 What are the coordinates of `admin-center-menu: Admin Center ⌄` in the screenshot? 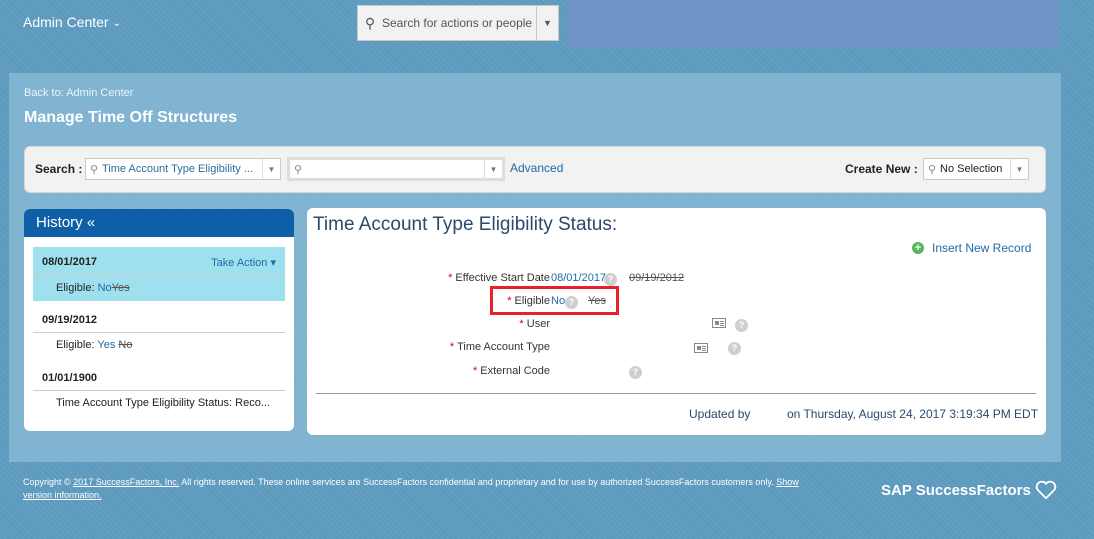 It's located at (72, 22).